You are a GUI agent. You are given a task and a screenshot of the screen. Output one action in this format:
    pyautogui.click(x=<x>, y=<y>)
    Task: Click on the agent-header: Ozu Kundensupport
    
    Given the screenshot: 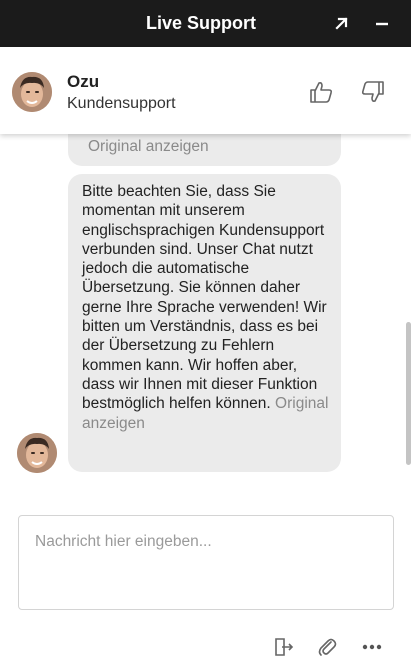 What is the action you would take?
    pyautogui.click(x=205, y=90)
    